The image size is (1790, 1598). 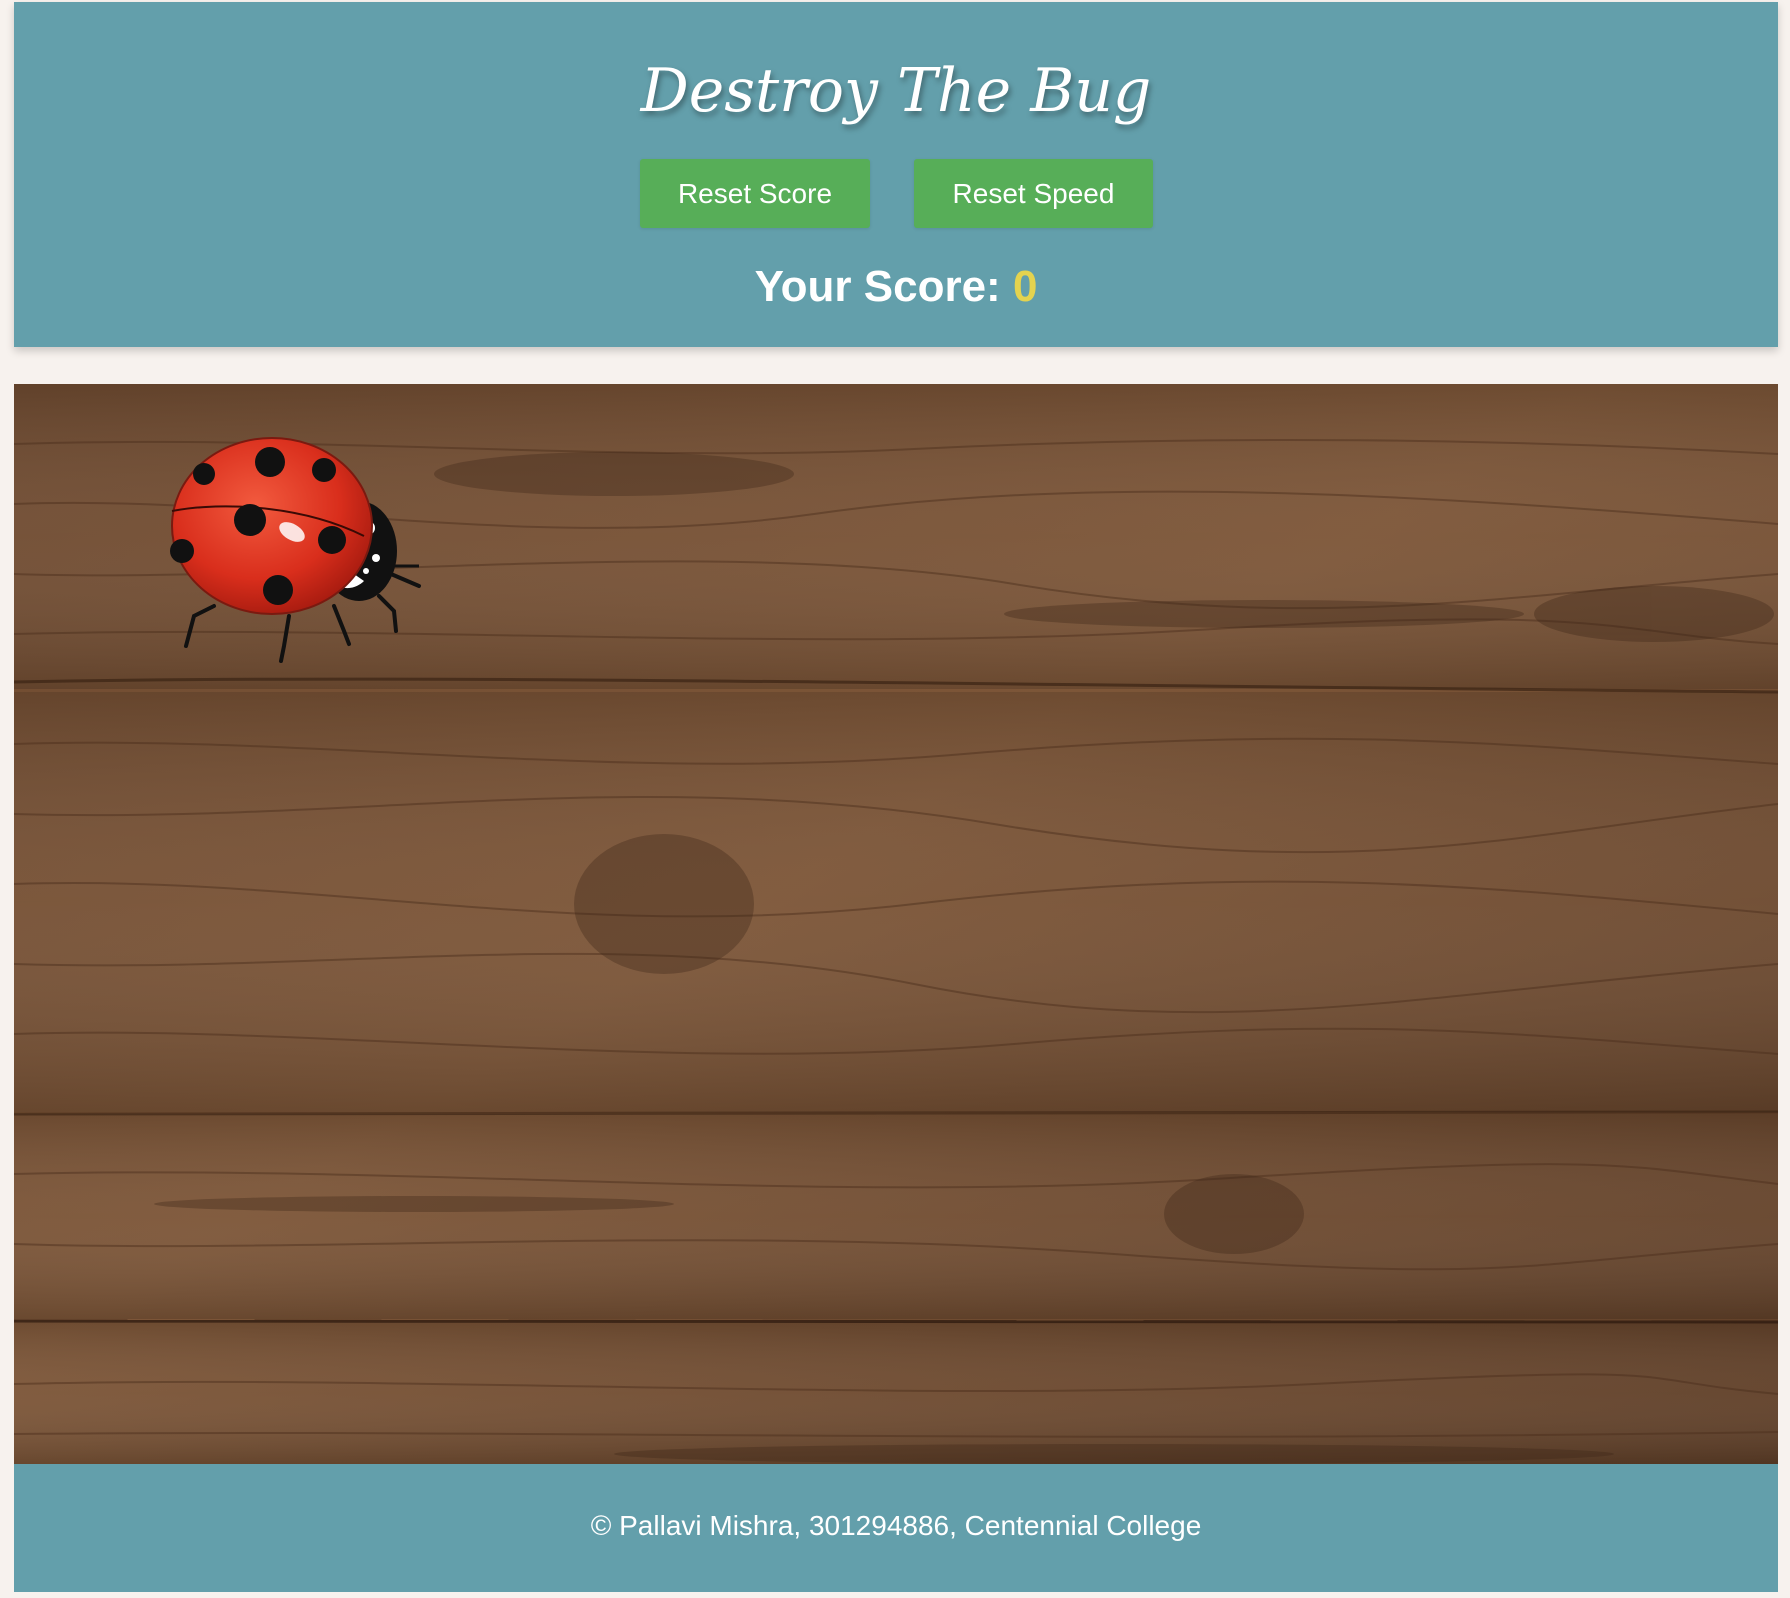 I want to click on score-display: Your Score: 0, so click(x=896, y=287).